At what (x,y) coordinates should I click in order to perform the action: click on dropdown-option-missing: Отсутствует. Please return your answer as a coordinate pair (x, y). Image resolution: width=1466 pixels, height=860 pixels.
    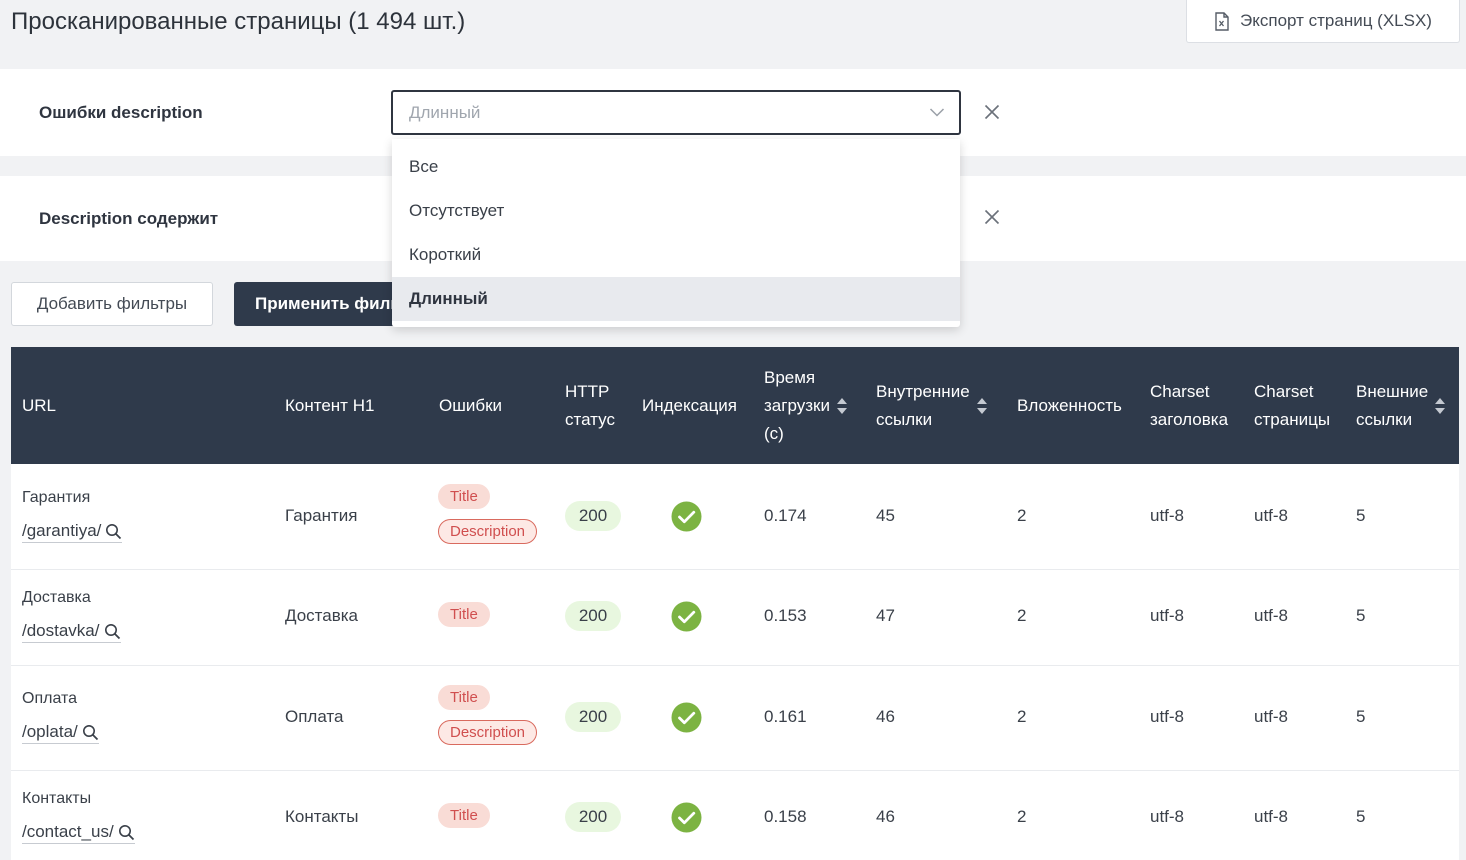
    Looking at the image, I should click on (676, 211).